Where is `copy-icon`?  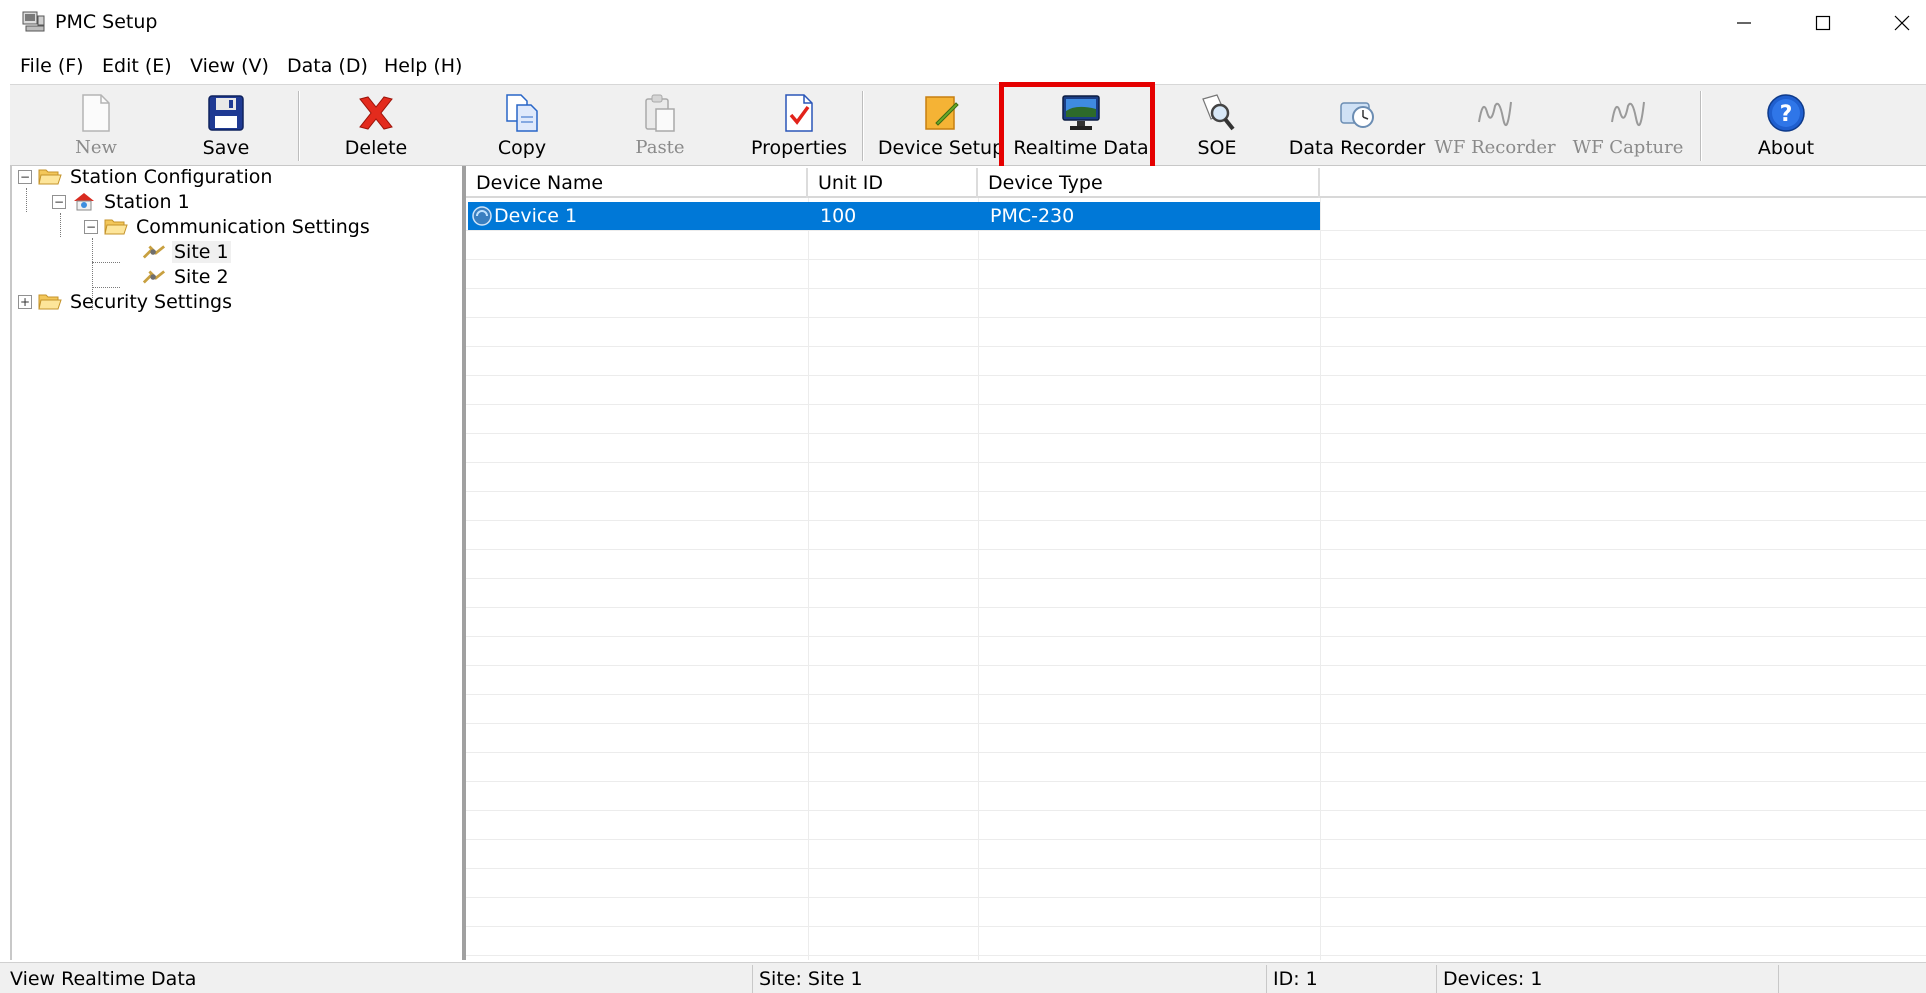 copy-icon is located at coordinates (522, 113).